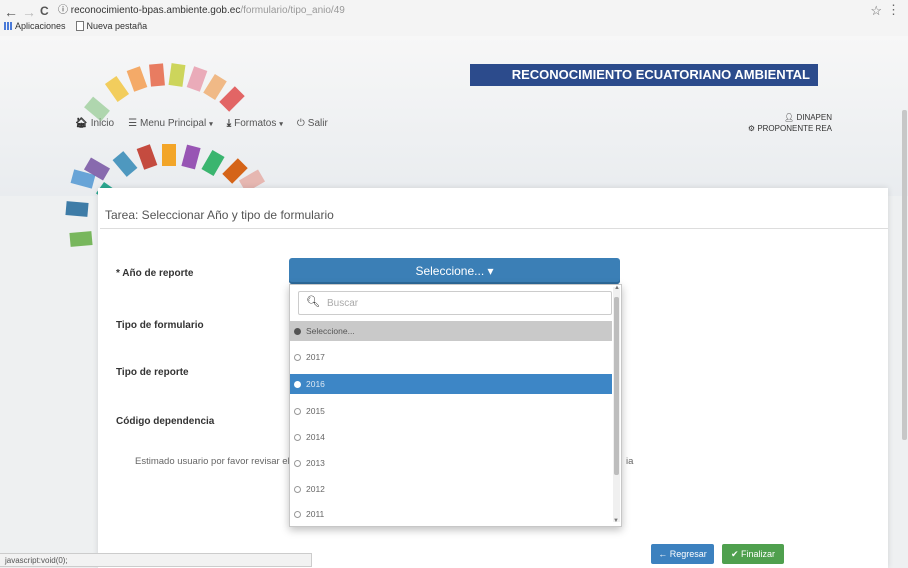  I want to click on user-icon: 👤︎, so click(789, 117).